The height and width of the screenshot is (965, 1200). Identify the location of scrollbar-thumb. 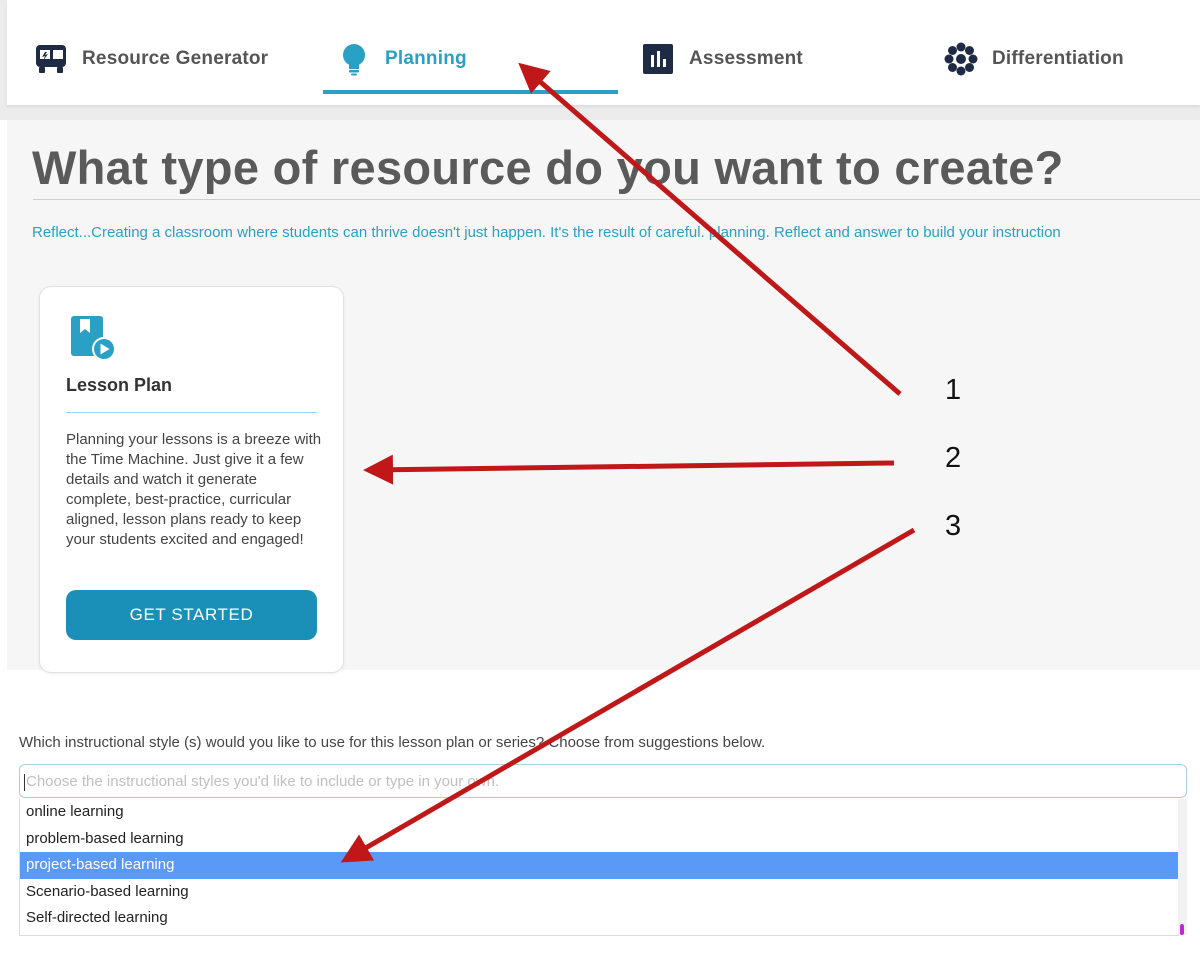
(1182, 929).